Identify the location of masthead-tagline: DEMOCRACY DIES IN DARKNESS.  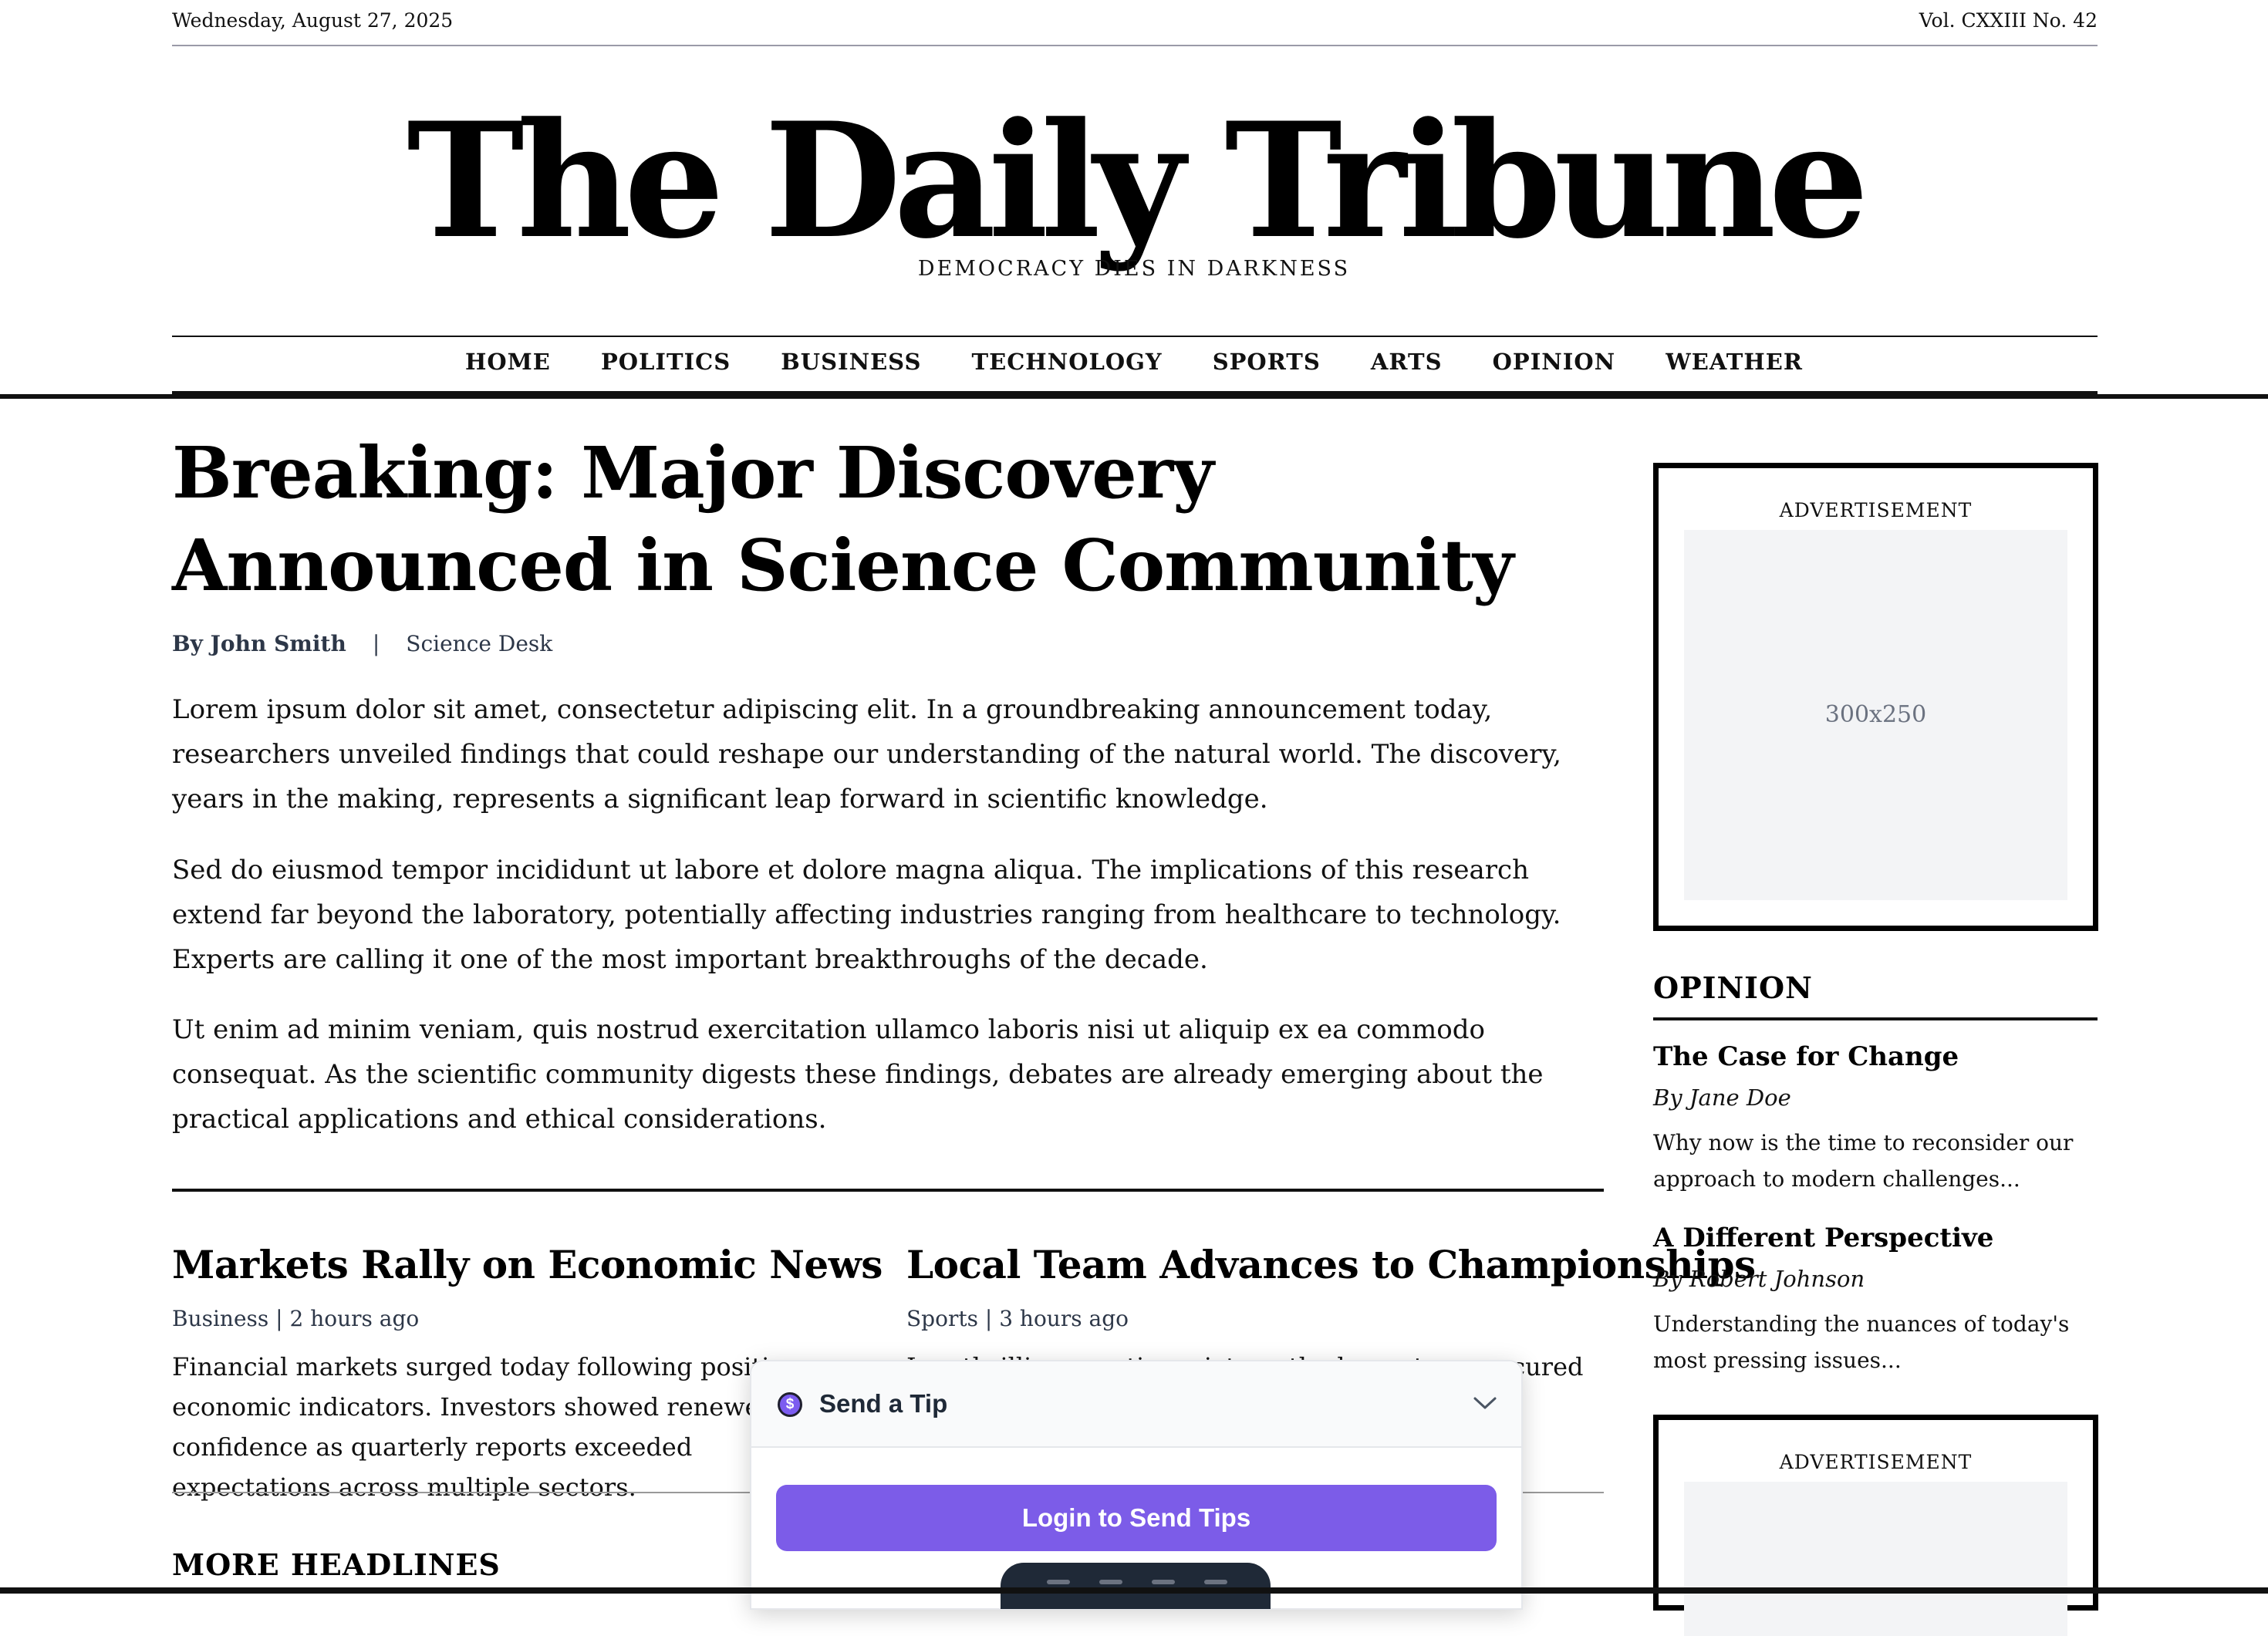
(1134, 269).